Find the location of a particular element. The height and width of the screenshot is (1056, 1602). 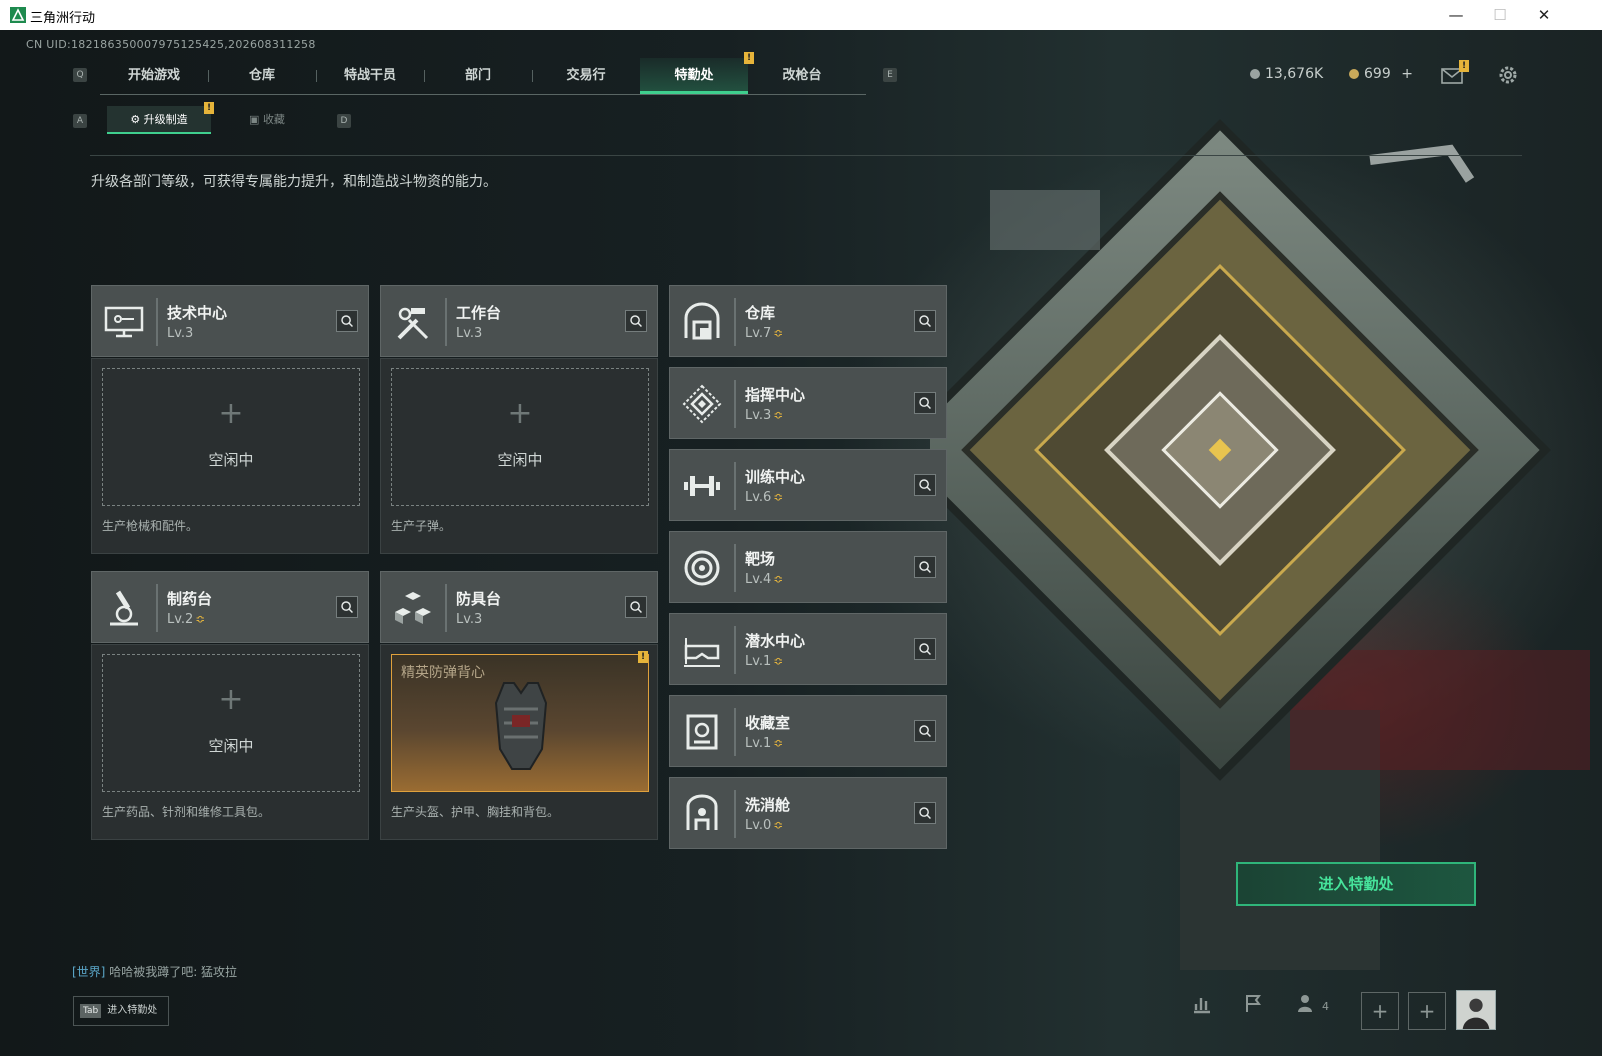

coin-amount: 13,676K is located at coordinates (1294, 74).